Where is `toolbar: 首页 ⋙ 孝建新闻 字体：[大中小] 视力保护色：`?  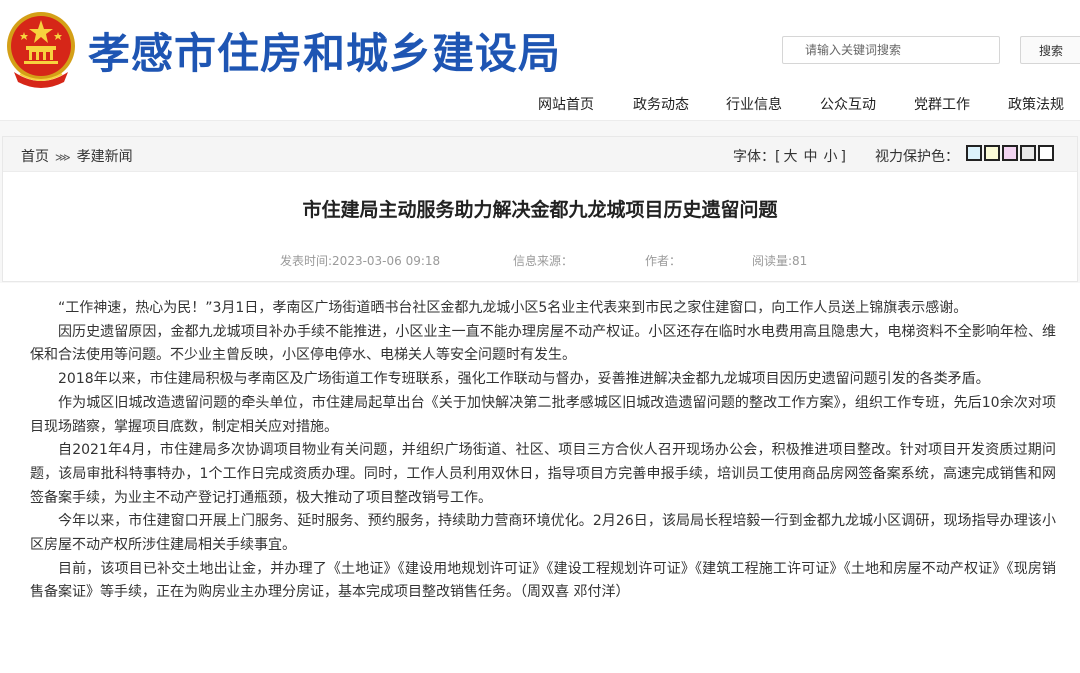
toolbar: 首页 ⋙ 孝建新闻 字体：[大中小] 视力保护色： is located at coordinates (540, 154).